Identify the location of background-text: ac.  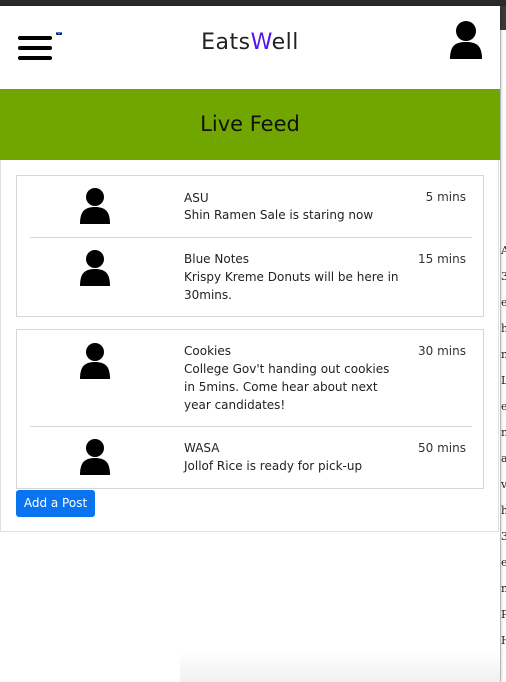
(503, 458).